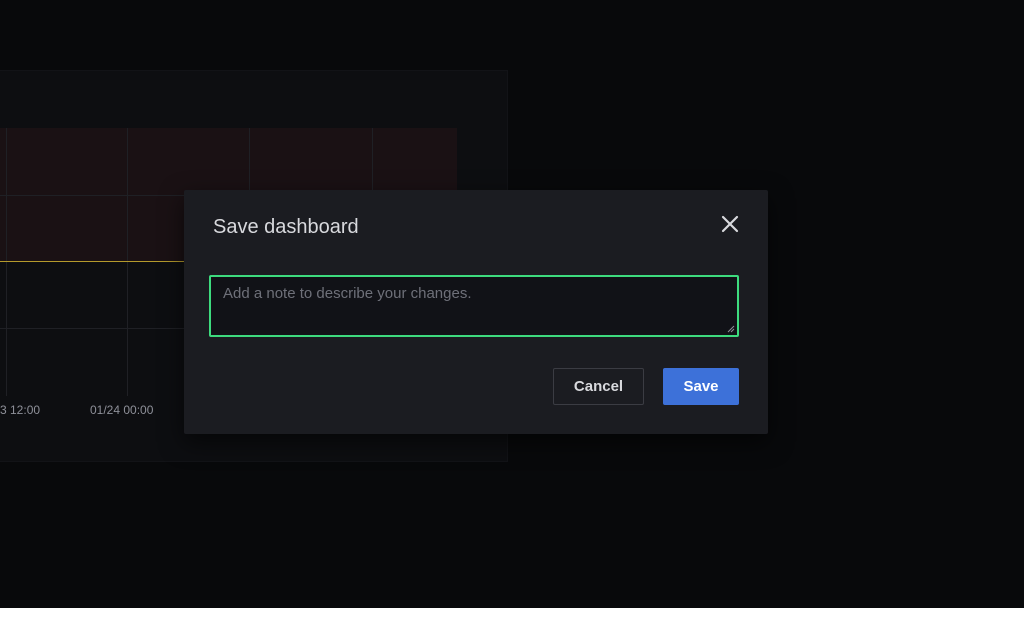  I want to click on x-axis-tick: 01/24 00:00, so click(122, 410).